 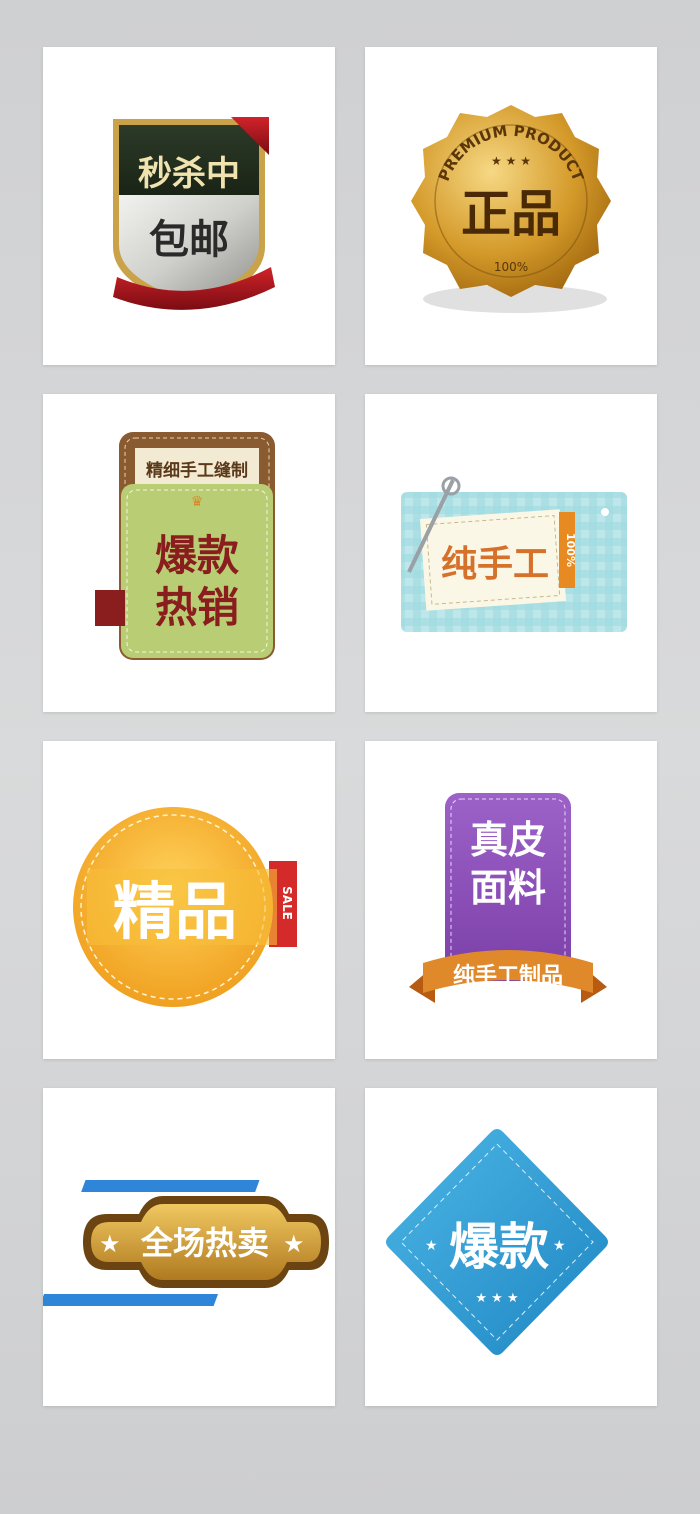 I want to click on badge-bottom-text: 包邮, so click(x=189, y=240).